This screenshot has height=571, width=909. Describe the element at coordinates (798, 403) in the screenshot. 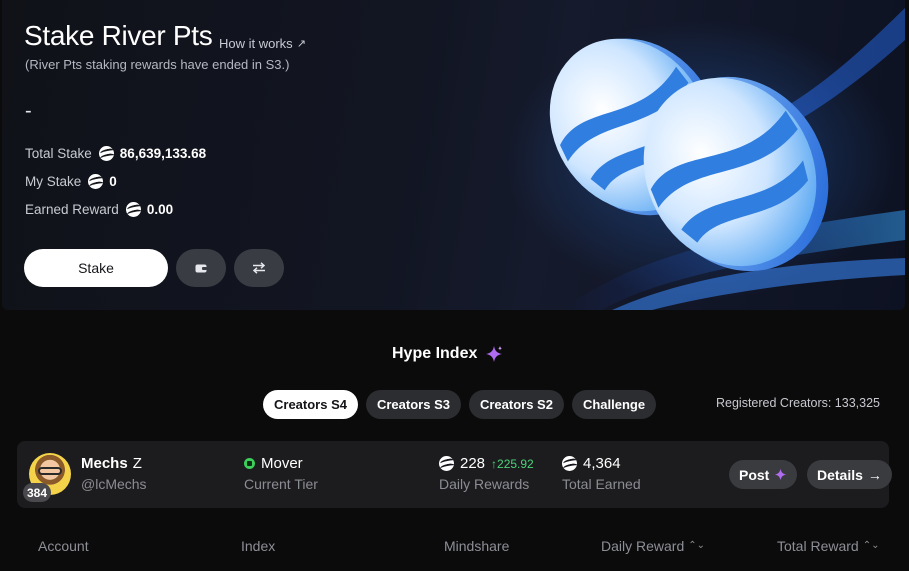

I see `registered-creators-count: Registered Creators: 133,325` at that location.